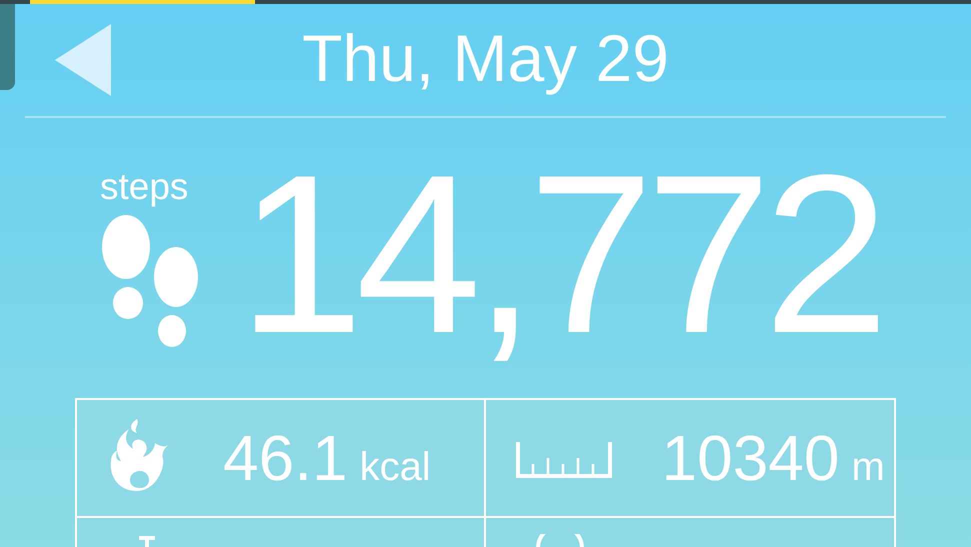  I want to click on stat-unit: kcal, so click(395, 467).